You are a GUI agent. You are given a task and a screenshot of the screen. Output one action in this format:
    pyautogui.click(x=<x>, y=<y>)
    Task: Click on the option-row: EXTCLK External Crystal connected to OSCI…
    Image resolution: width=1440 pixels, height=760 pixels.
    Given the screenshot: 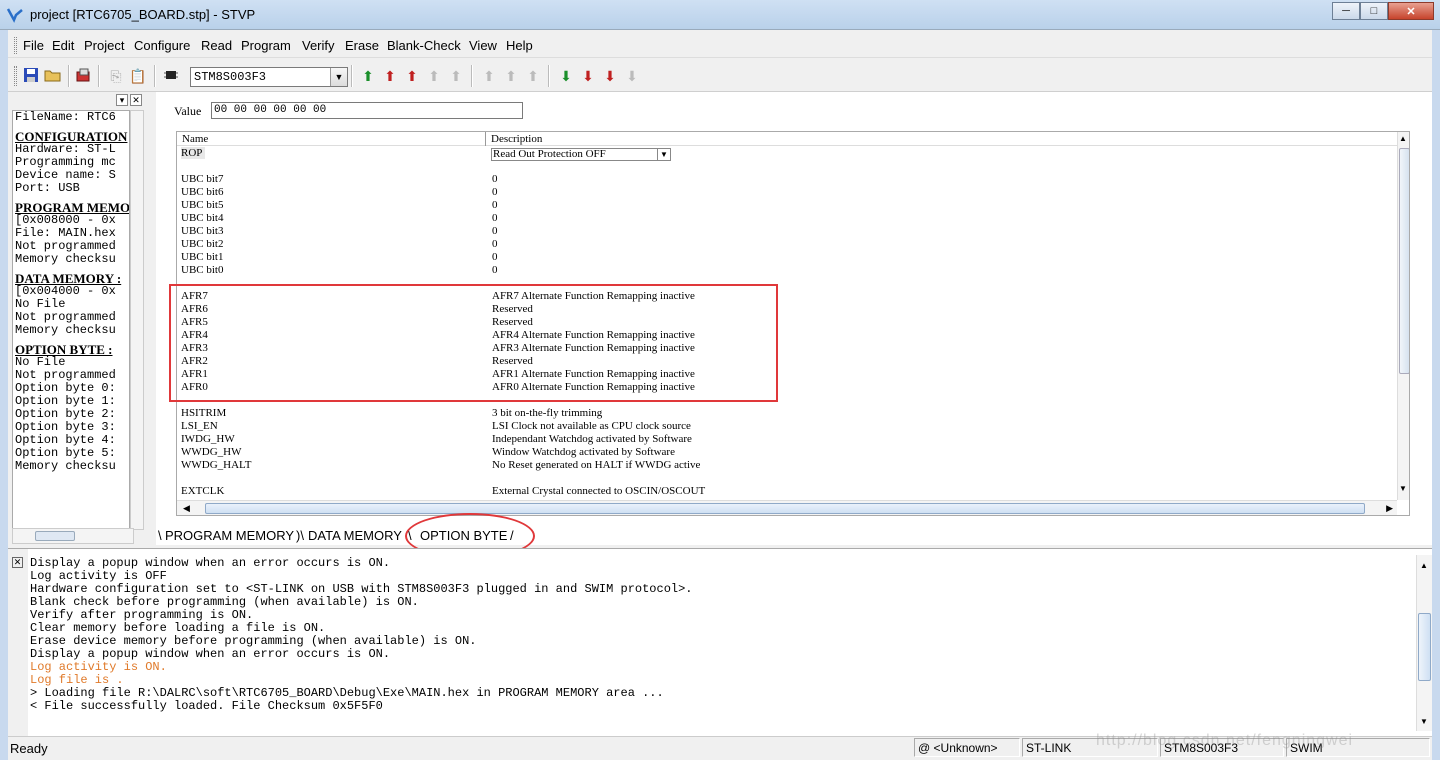 What is the action you would take?
    pyautogui.click(x=787, y=491)
    